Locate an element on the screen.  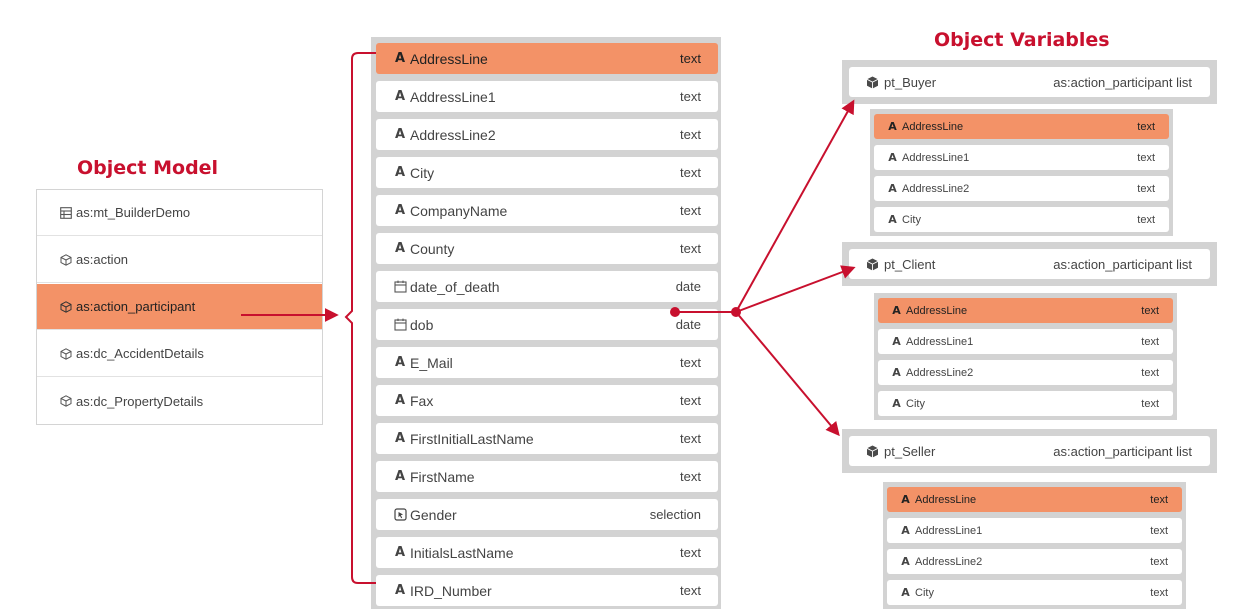
om-item-label: as:action_participant is located at coordinates (136, 306).